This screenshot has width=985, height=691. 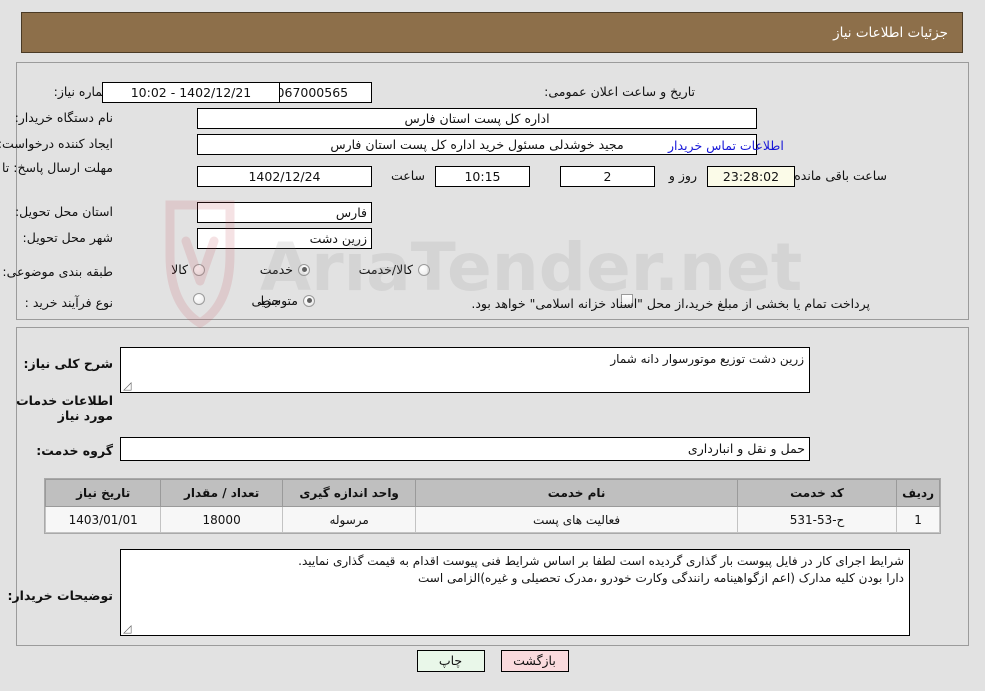 I want to click on th-service-code: کد خدمت, so click(x=817, y=493).